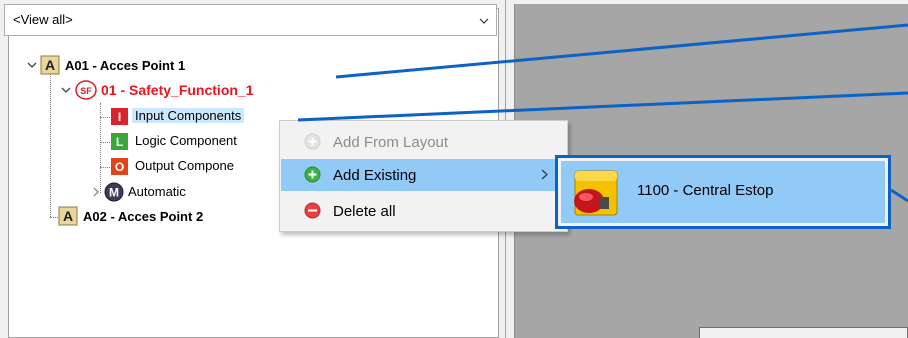  I want to click on tree-node-label: A01 - Acces Point 1, so click(125, 65).